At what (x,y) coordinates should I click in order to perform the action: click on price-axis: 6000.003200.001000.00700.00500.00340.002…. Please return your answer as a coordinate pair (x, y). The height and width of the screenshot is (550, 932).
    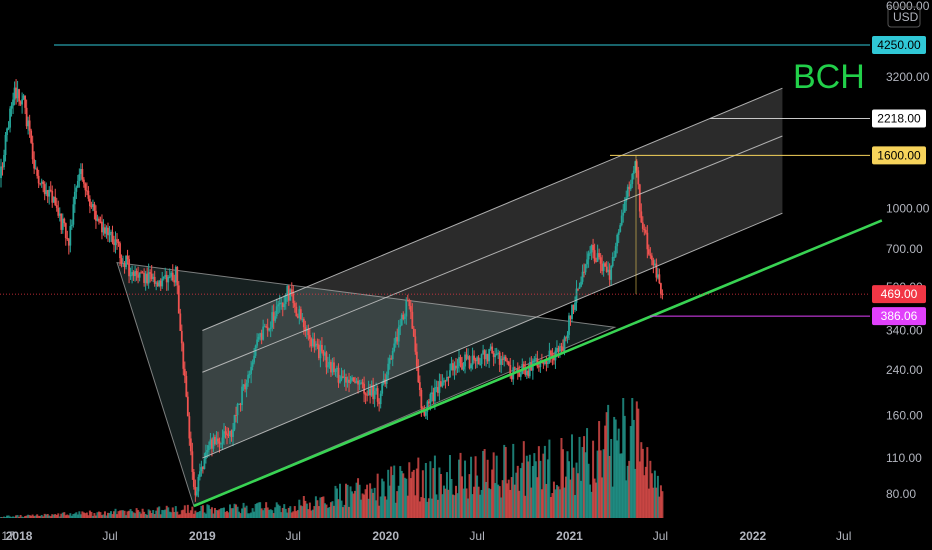
    Looking at the image, I should click on (908, 250).